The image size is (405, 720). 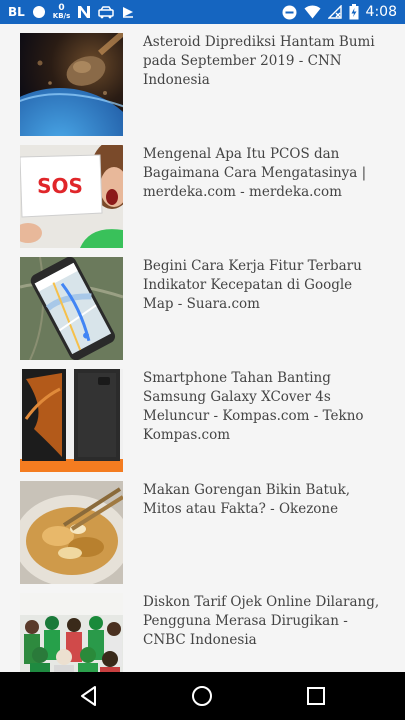 What do you see at coordinates (89, 696) in the screenshot?
I see `back-icon` at bounding box center [89, 696].